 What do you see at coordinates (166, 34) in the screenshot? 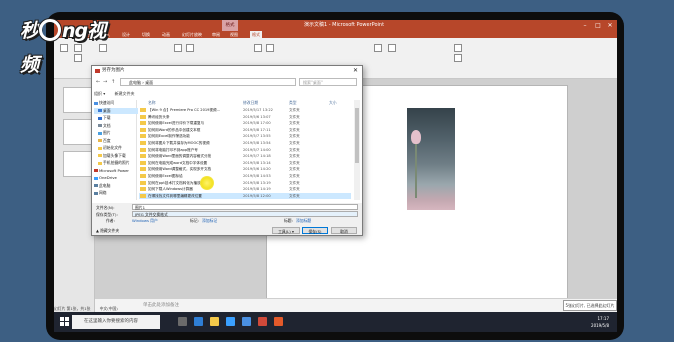
I see `tab-animations: 动画` at bounding box center [166, 34].